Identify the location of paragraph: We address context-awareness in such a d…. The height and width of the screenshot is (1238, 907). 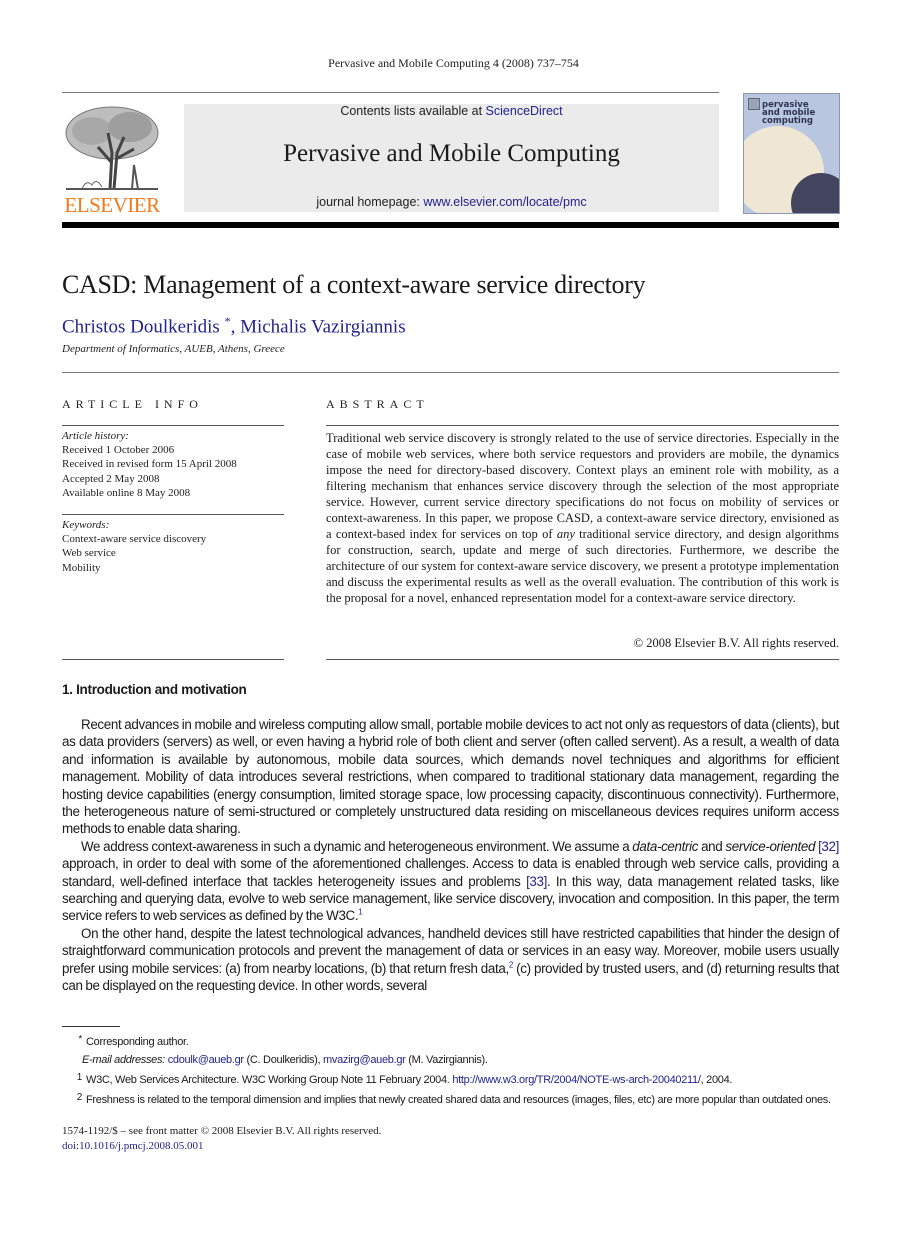
(450, 881).